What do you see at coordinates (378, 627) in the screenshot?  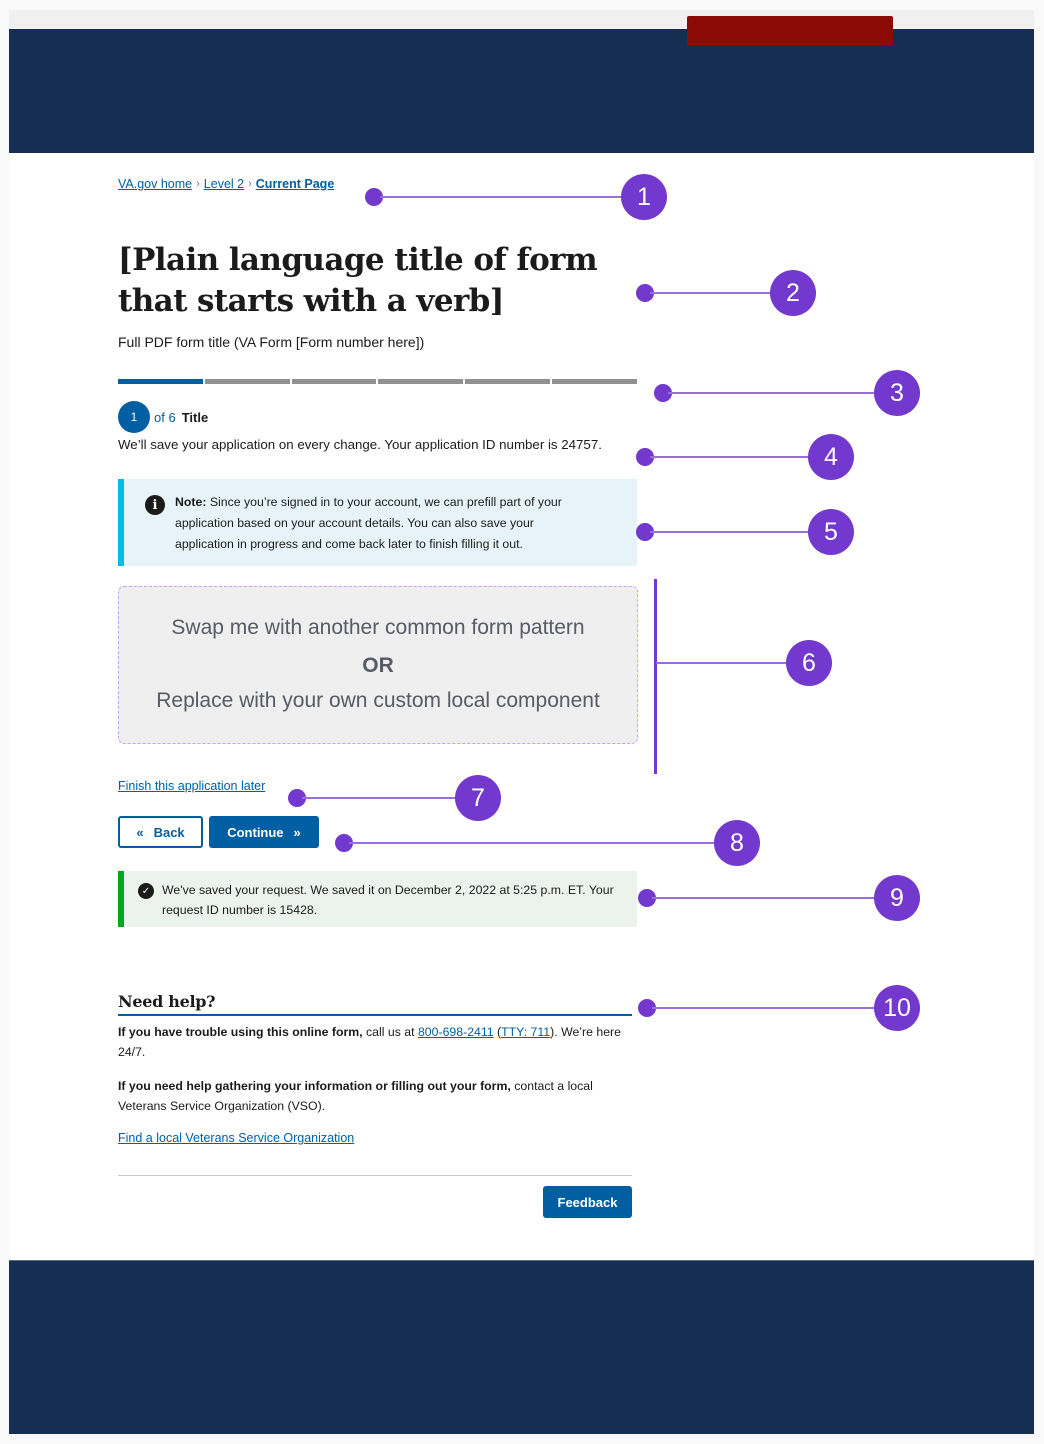 I see `placeholder-line-1: Swap me with another common form pattern` at bounding box center [378, 627].